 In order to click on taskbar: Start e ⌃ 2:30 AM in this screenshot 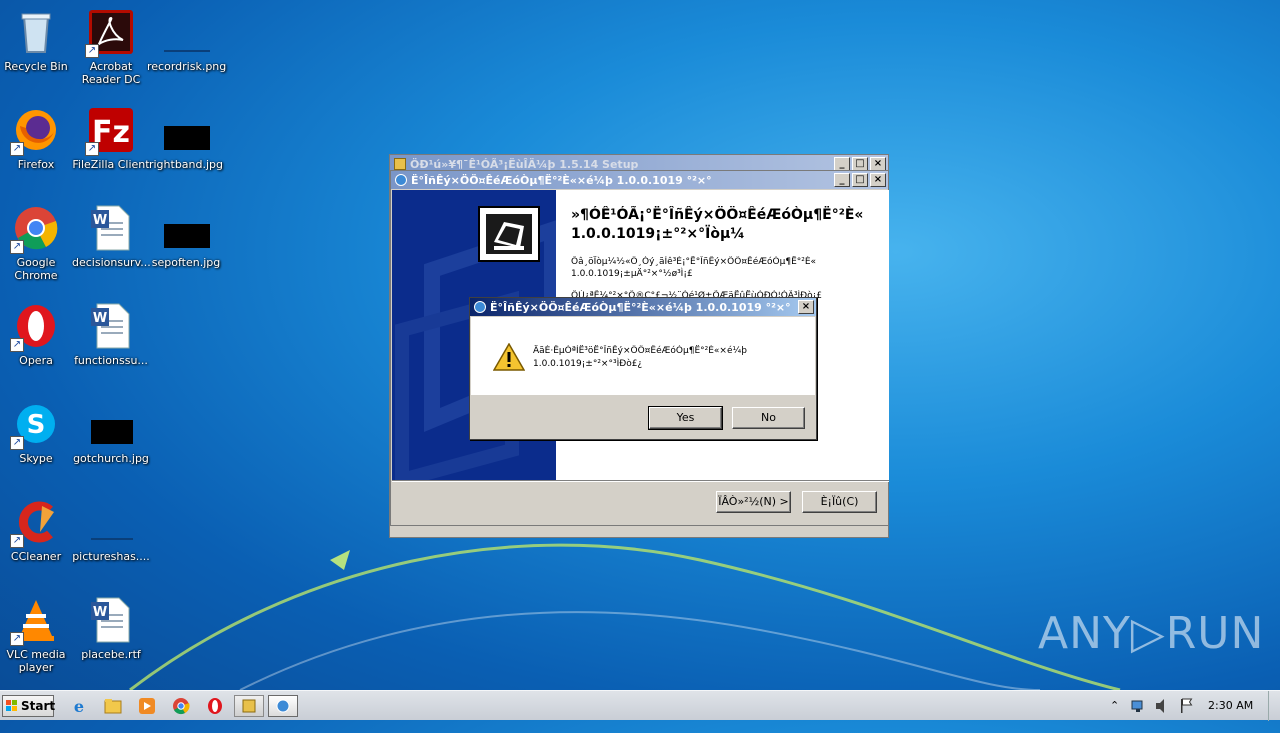, I will do `click(640, 705)`.